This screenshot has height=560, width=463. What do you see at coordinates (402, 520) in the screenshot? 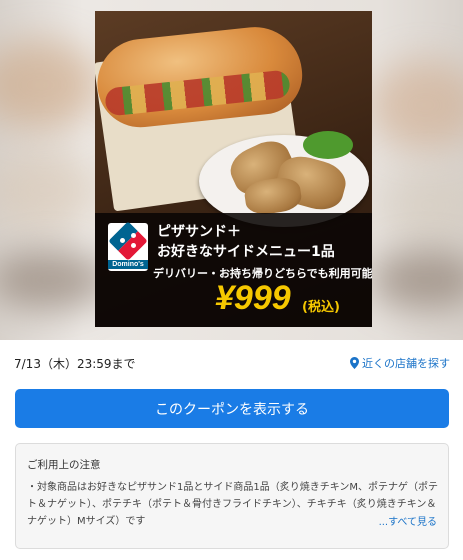
I see `see-all-link: ...すべて見る` at bounding box center [402, 520].